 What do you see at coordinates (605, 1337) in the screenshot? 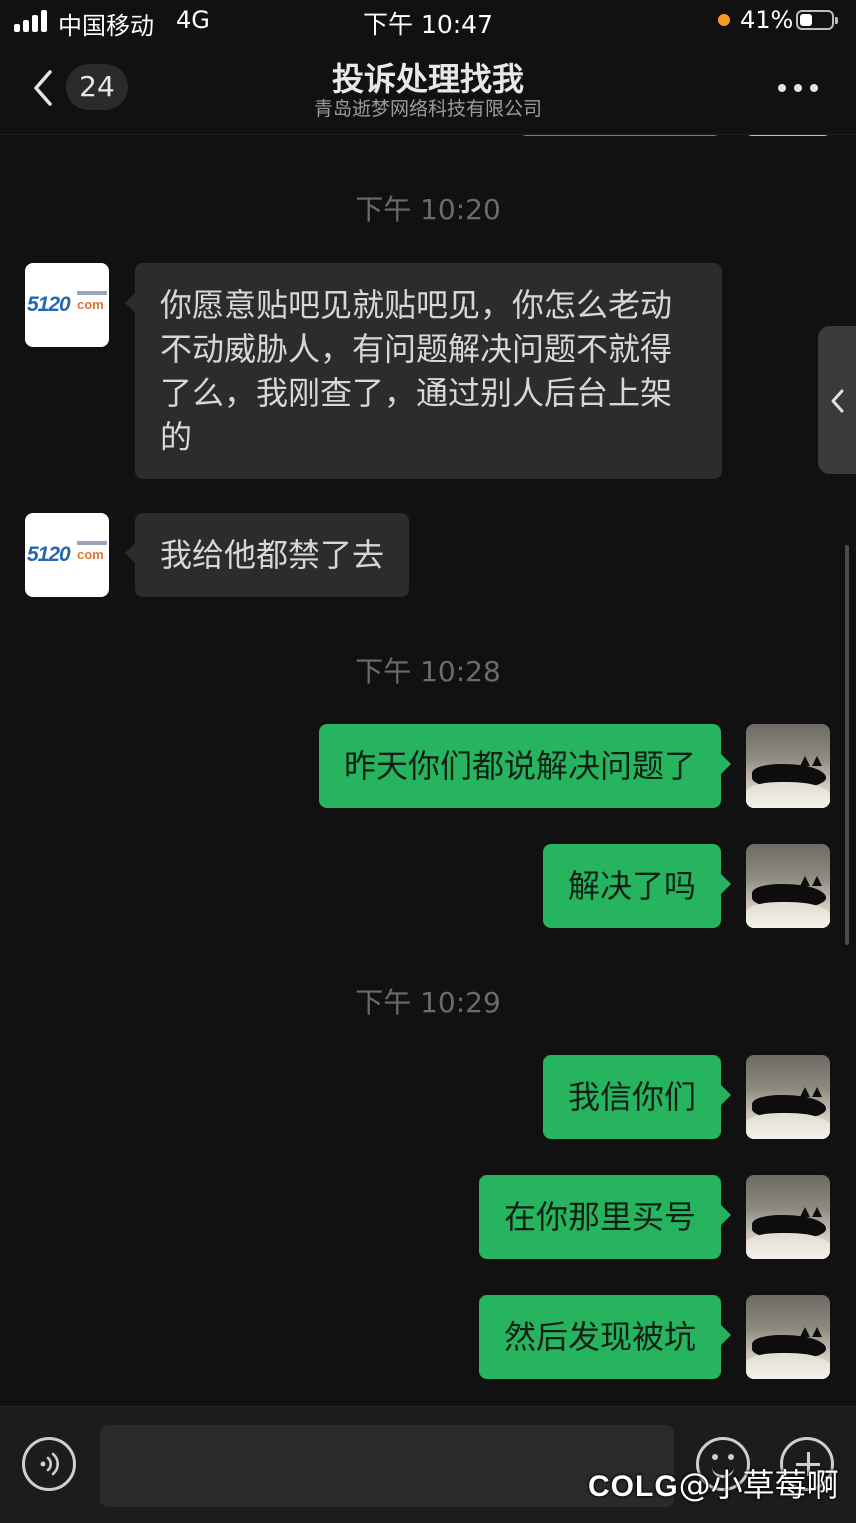
I see `outgoing-message: 然后发现被坑` at bounding box center [605, 1337].